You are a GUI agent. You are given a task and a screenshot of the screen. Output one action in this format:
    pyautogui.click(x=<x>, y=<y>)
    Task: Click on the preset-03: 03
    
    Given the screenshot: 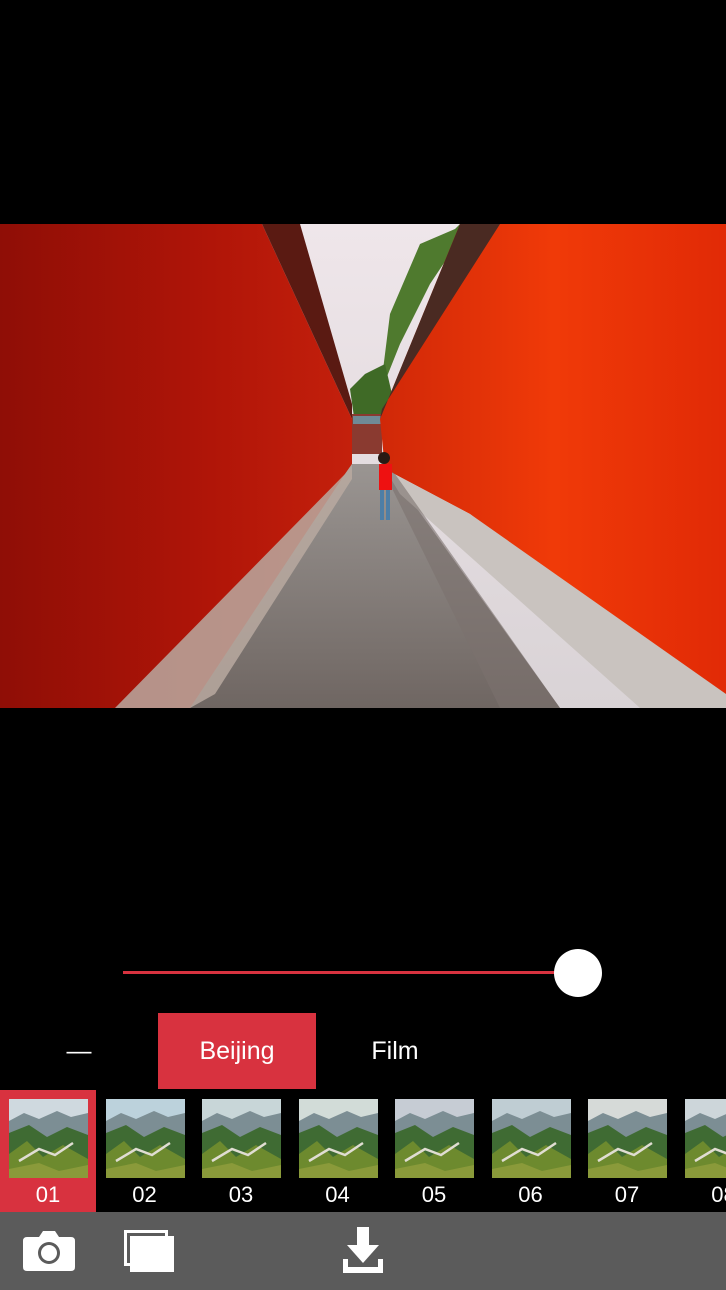 What is the action you would take?
    pyautogui.click(x=241, y=1151)
    